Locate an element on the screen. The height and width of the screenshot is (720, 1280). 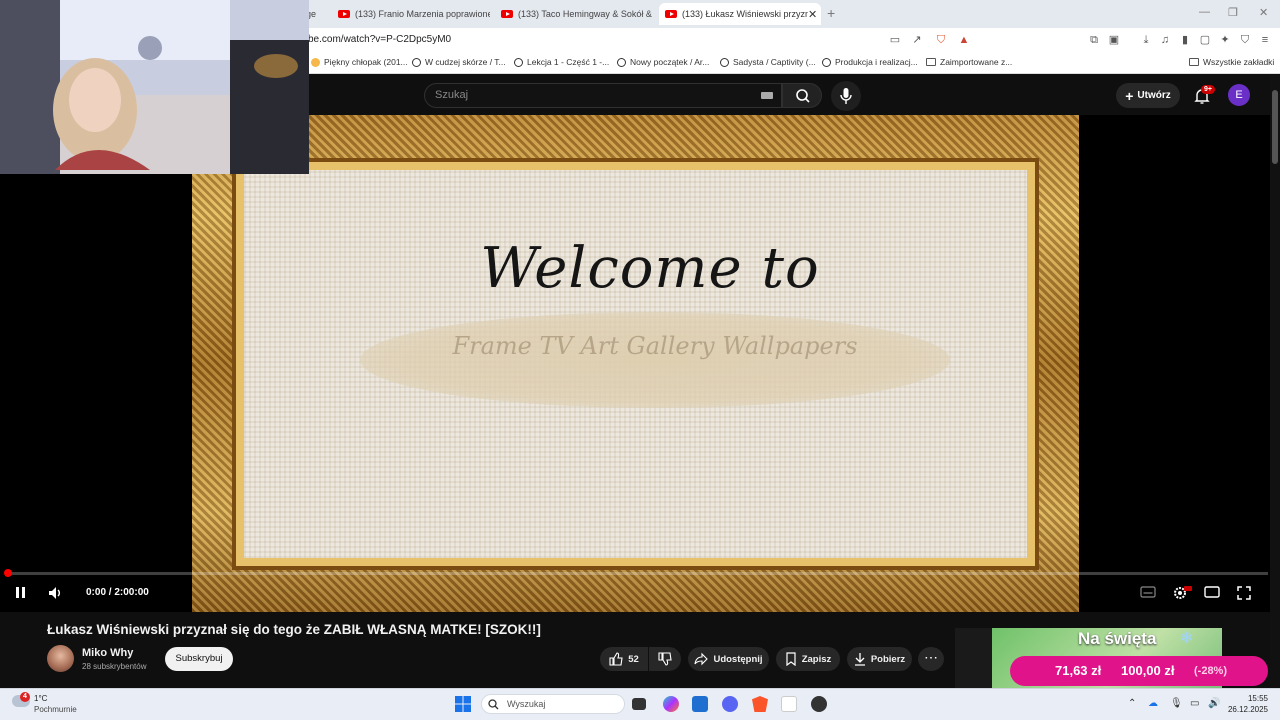
scrubber-handle is located at coordinates (8, 573).